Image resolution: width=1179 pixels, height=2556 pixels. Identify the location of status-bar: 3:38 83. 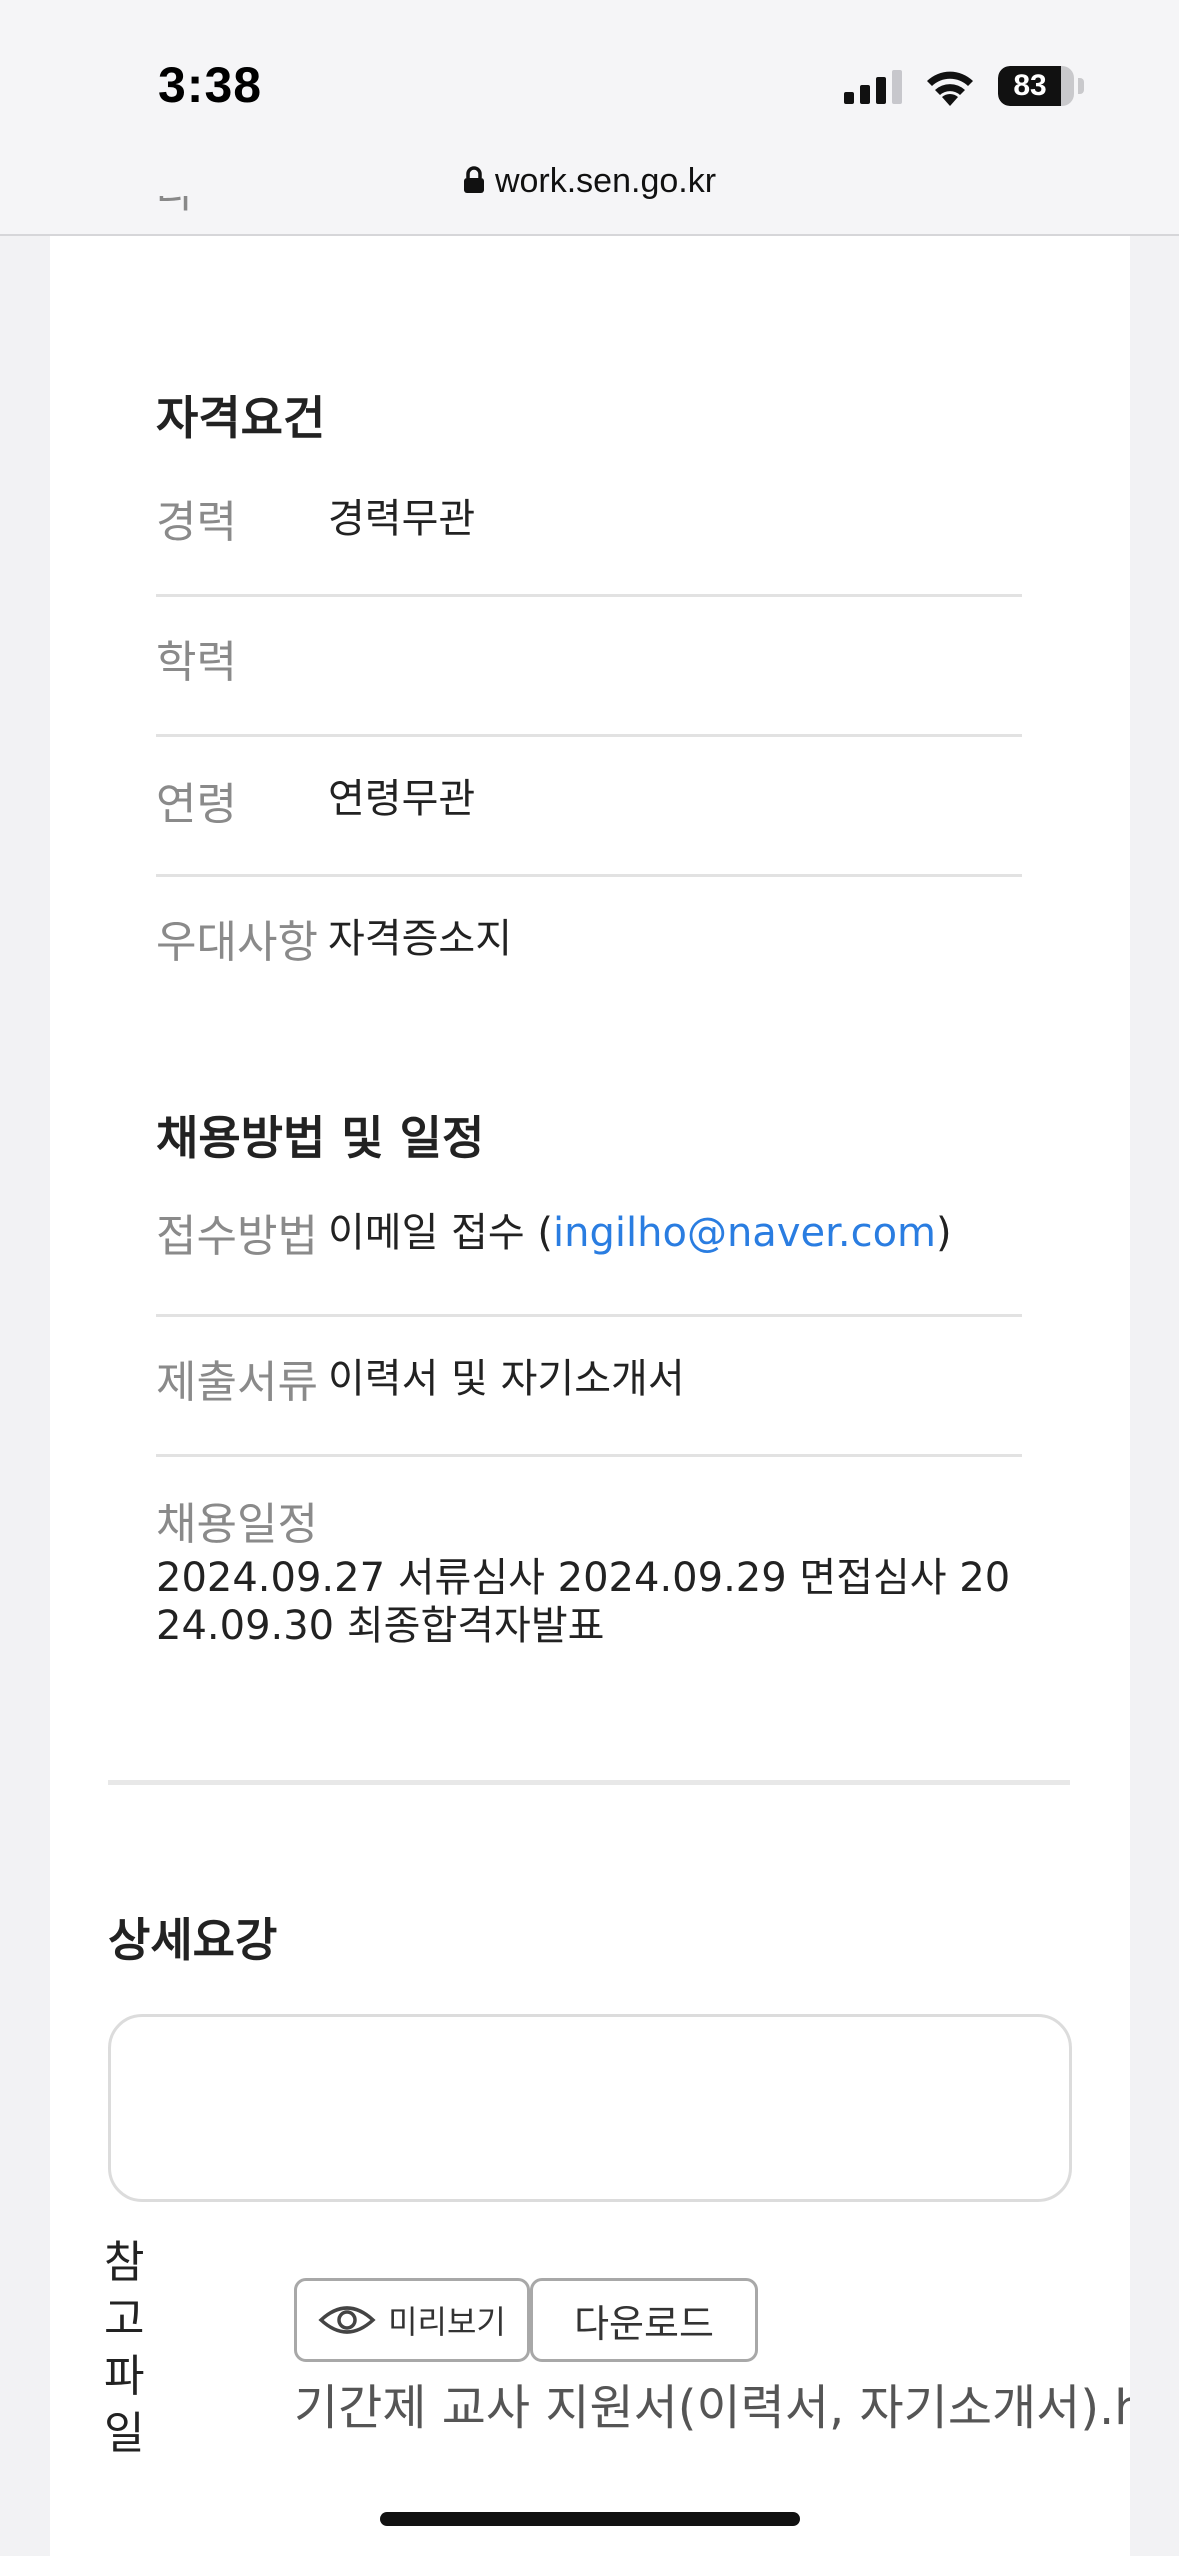
(589, 75).